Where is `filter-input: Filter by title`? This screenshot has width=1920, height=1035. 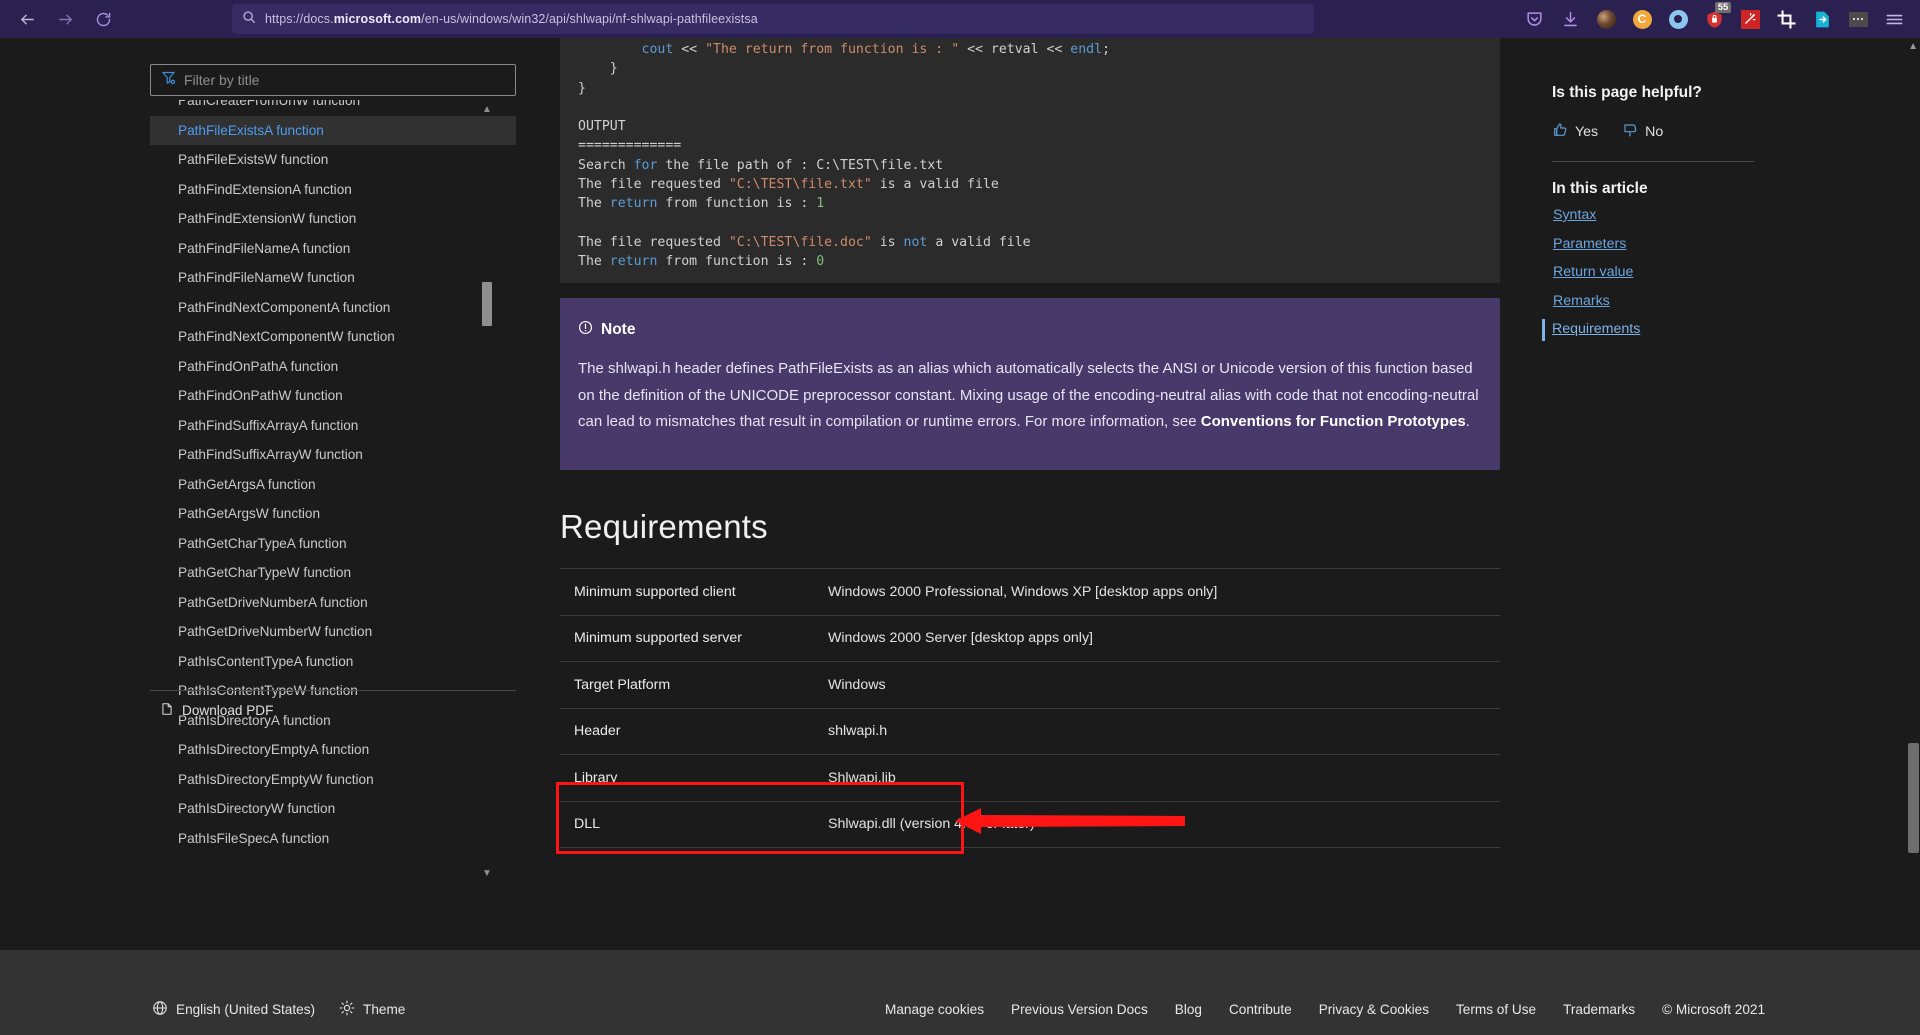
filter-input: Filter by title is located at coordinates (333, 80).